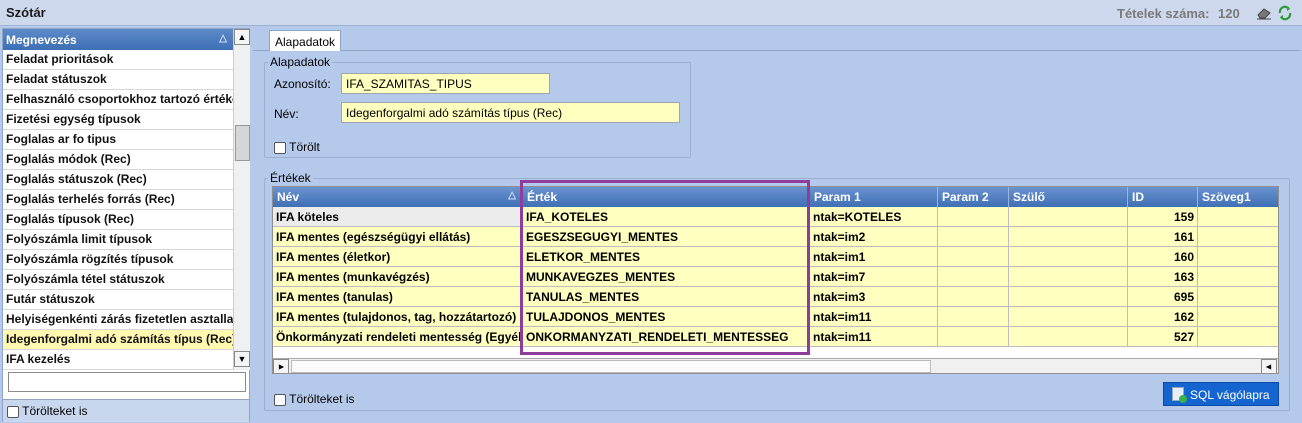  I want to click on column-header-param2: Param 2, so click(973, 197).